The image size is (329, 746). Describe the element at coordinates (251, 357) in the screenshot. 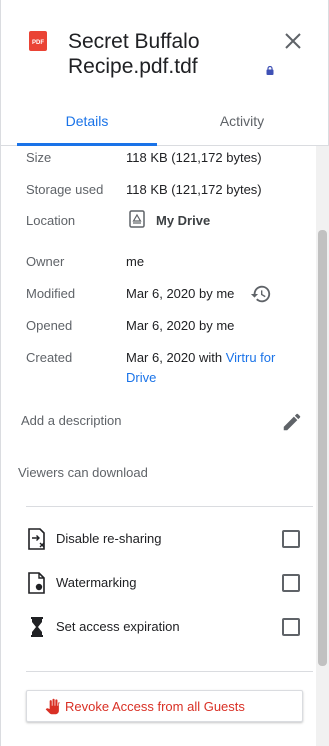

I see `virtru-link: Virtru for` at that location.